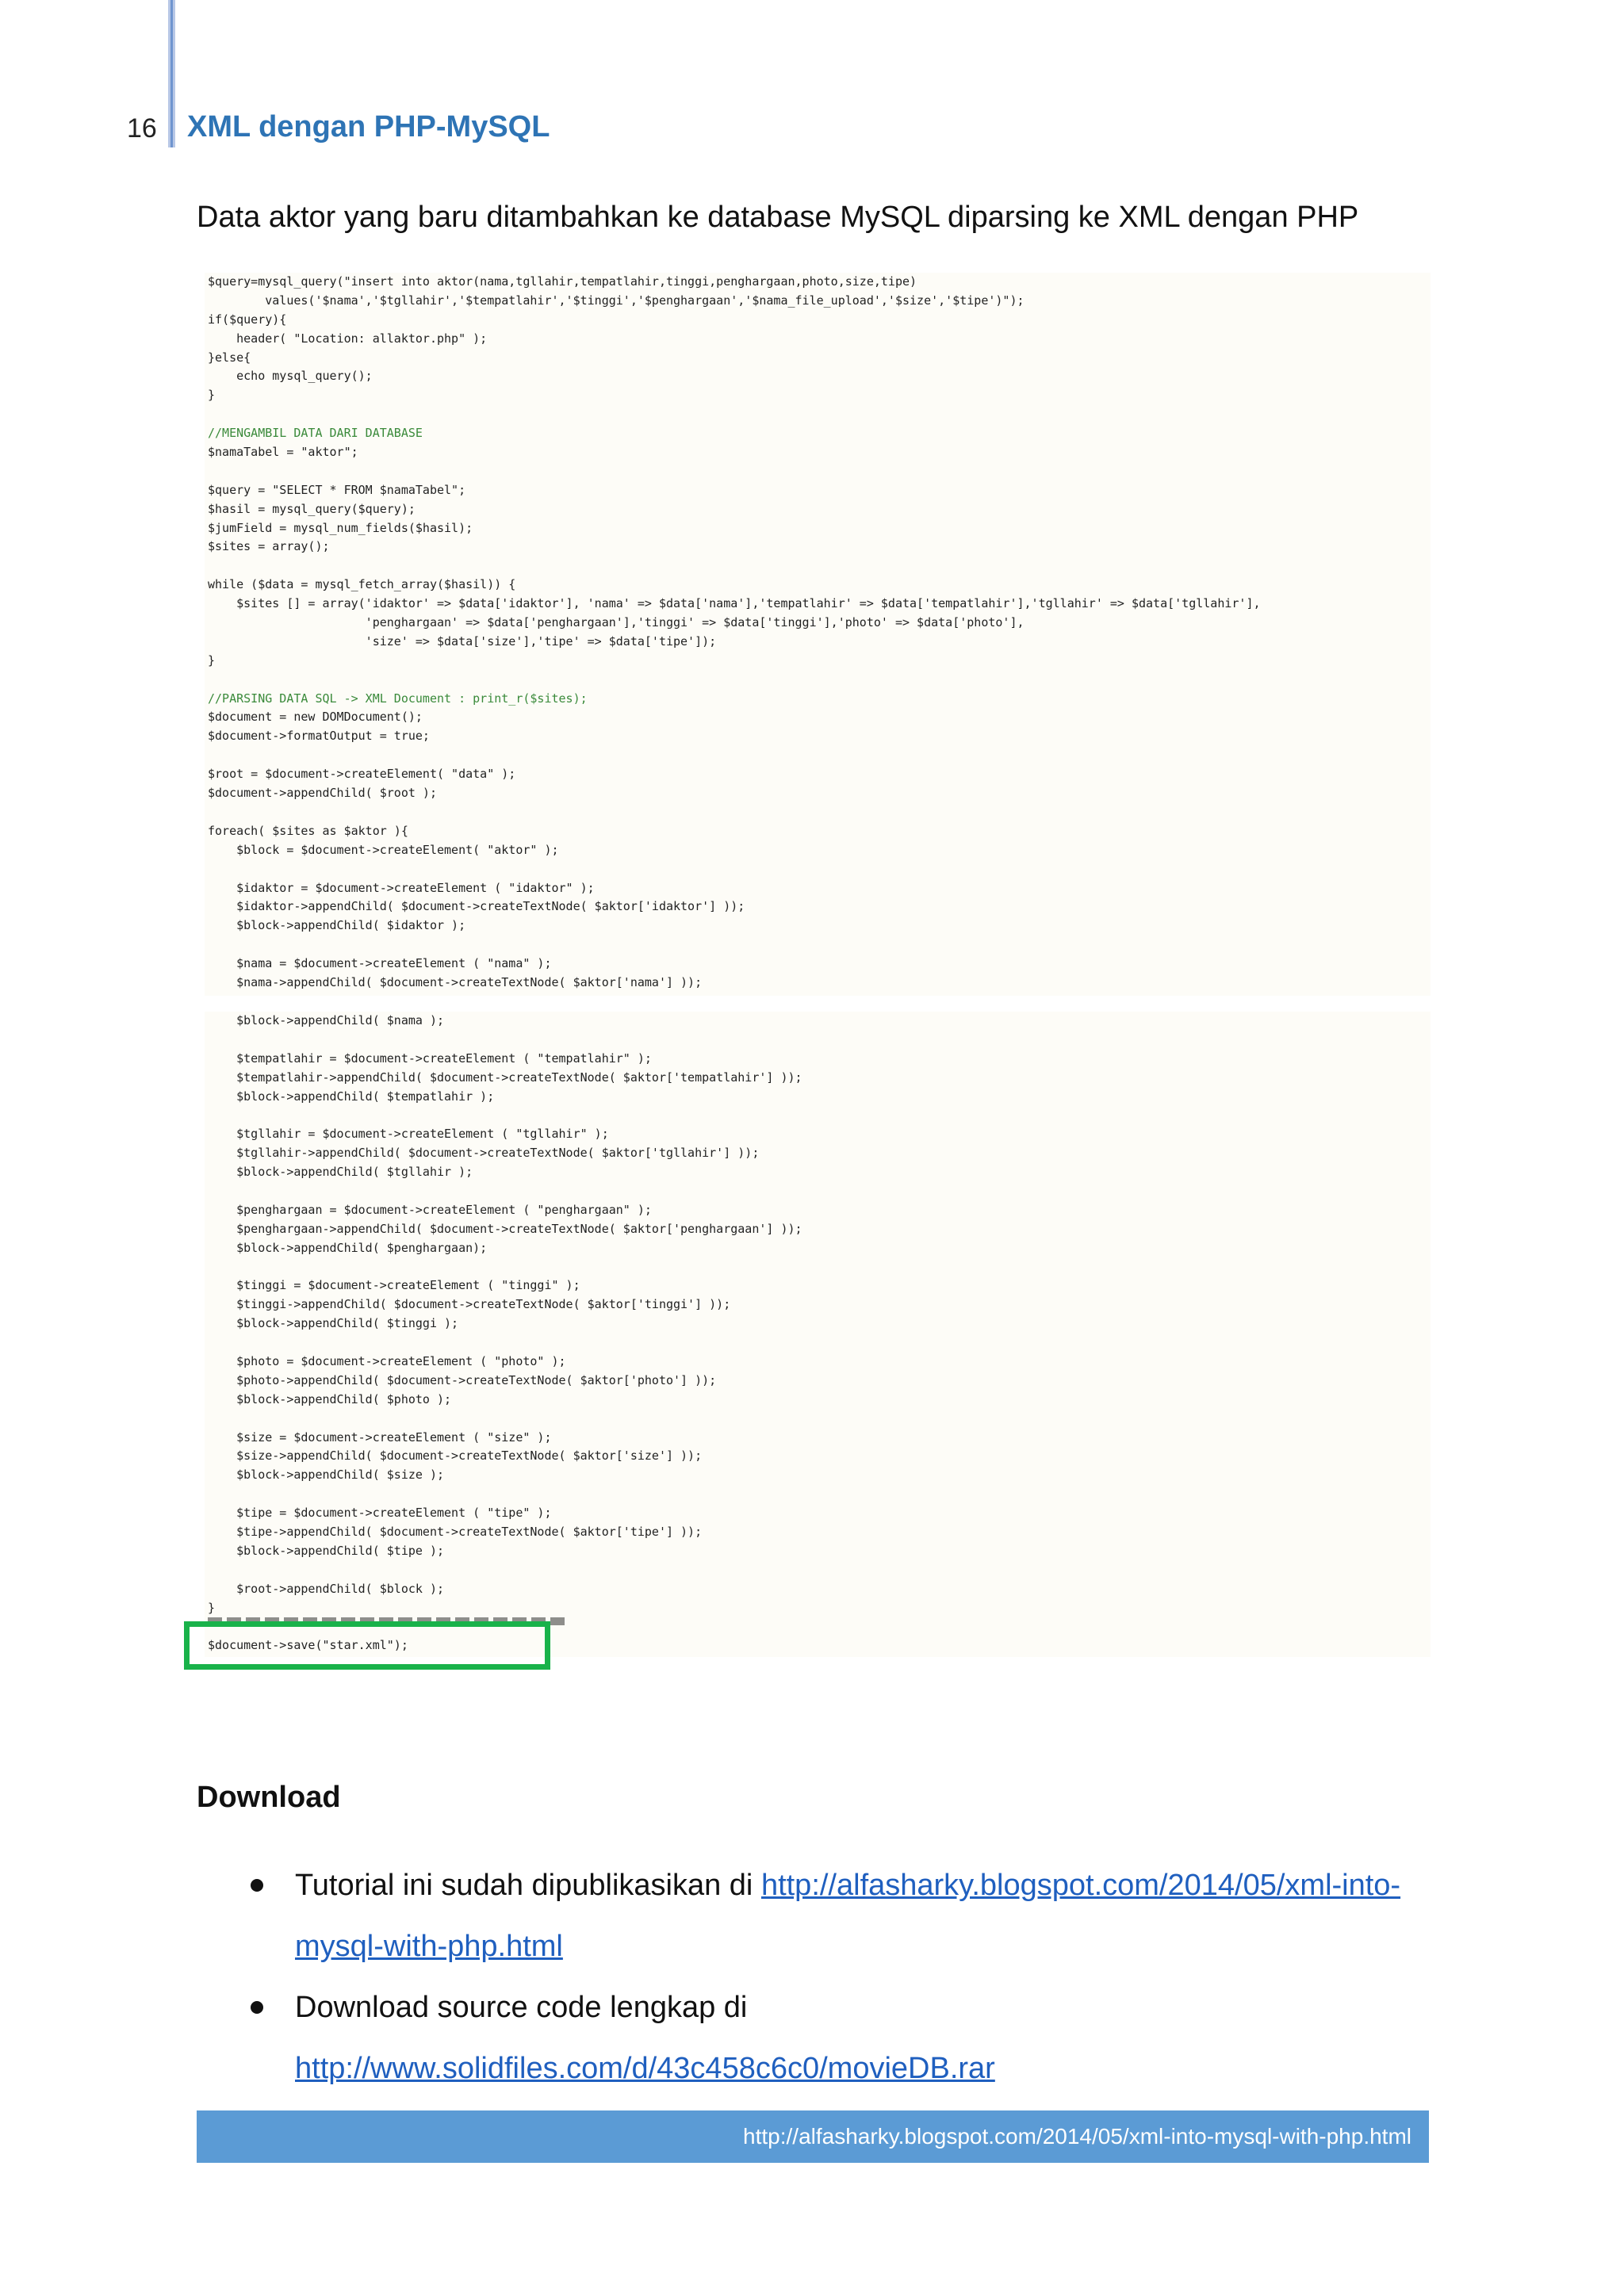 This screenshot has width=1624, height=2296. What do you see at coordinates (368, 127) in the screenshot?
I see `running-header-title: XML dengan PHP-MySQL` at bounding box center [368, 127].